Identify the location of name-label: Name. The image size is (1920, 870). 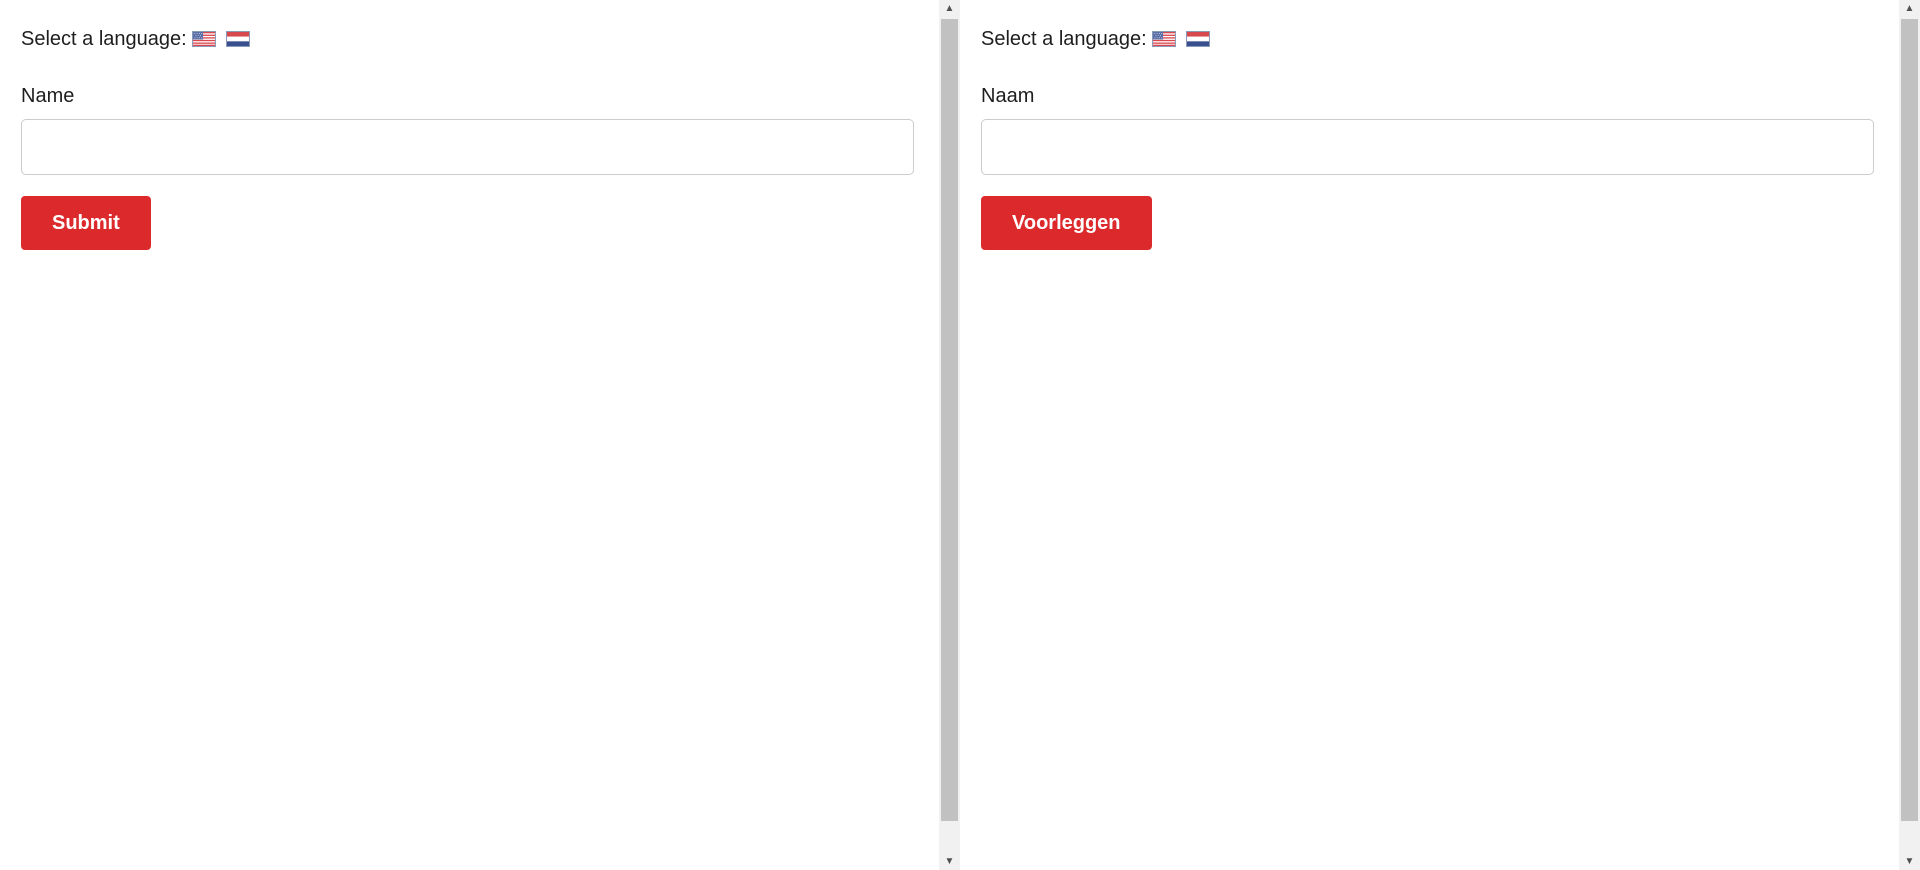
(48, 96).